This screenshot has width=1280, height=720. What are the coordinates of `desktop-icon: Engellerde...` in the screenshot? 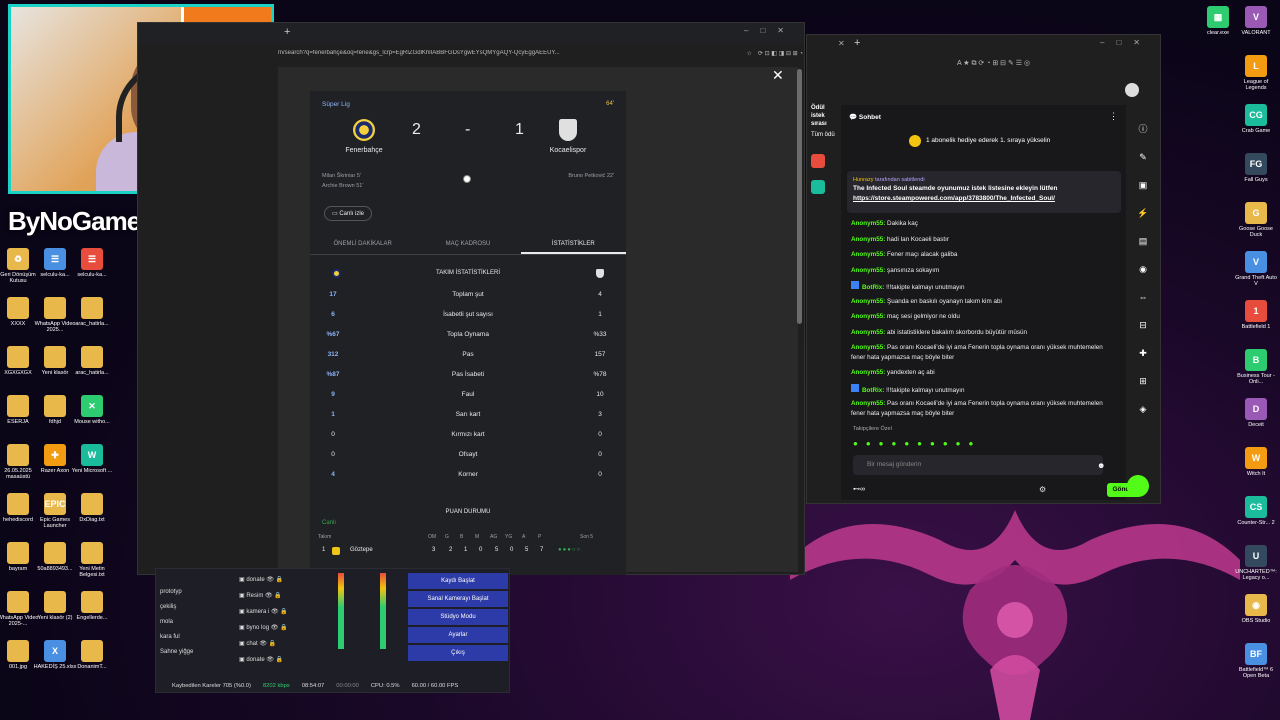 It's located at (92, 606).